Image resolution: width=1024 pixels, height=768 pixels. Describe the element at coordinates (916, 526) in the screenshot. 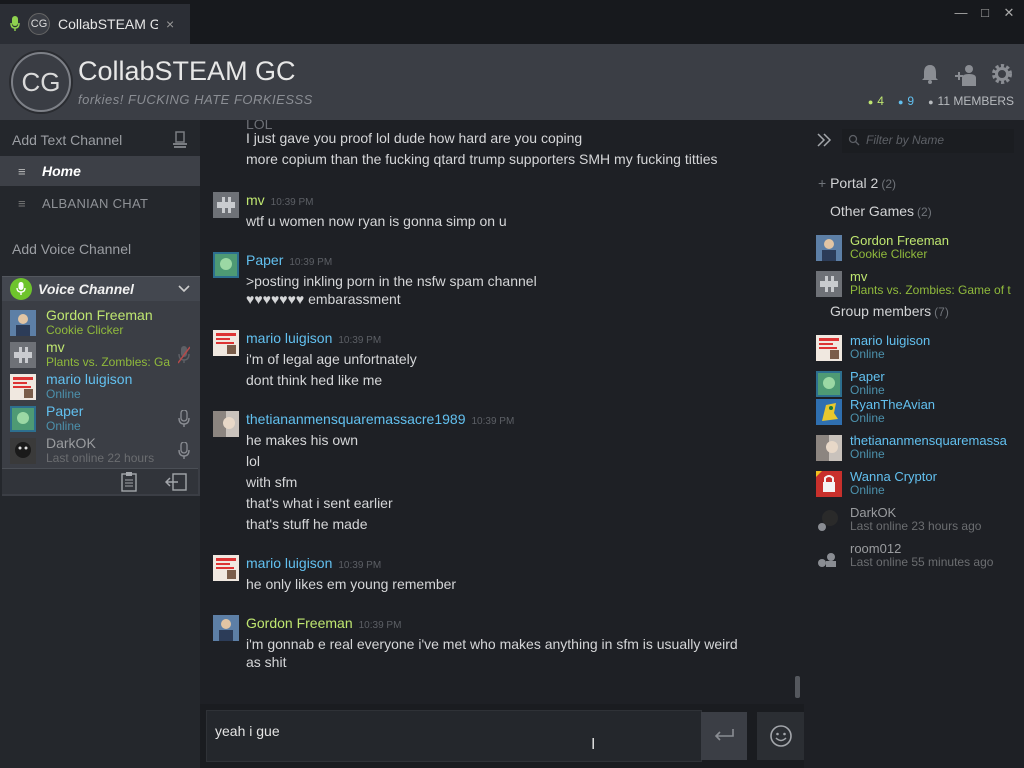

I see `member-status: Last online 23 hours ago` at that location.